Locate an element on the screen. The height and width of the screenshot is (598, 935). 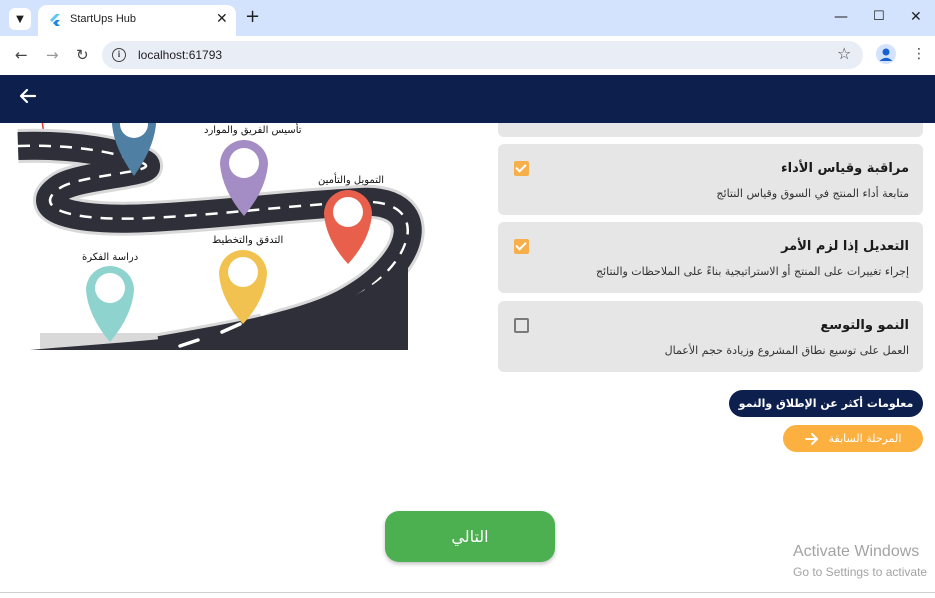
card-title: مراقبة وقياس الأداء is located at coordinates (845, 168).